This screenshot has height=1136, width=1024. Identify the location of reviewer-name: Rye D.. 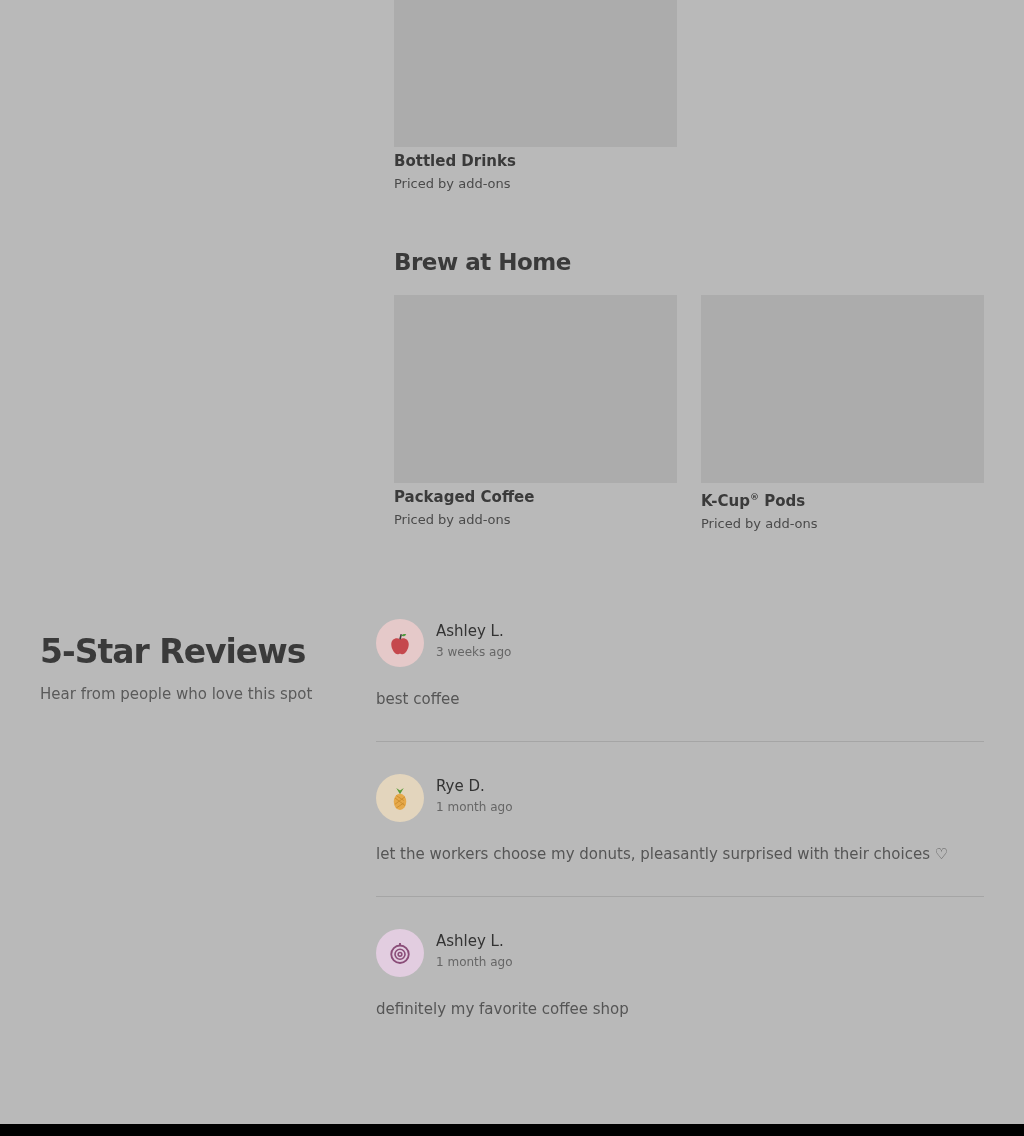
(461, 786).